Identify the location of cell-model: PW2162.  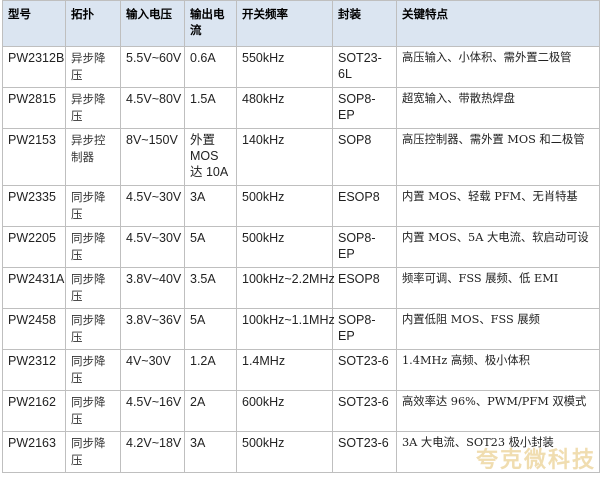
(34, 411).